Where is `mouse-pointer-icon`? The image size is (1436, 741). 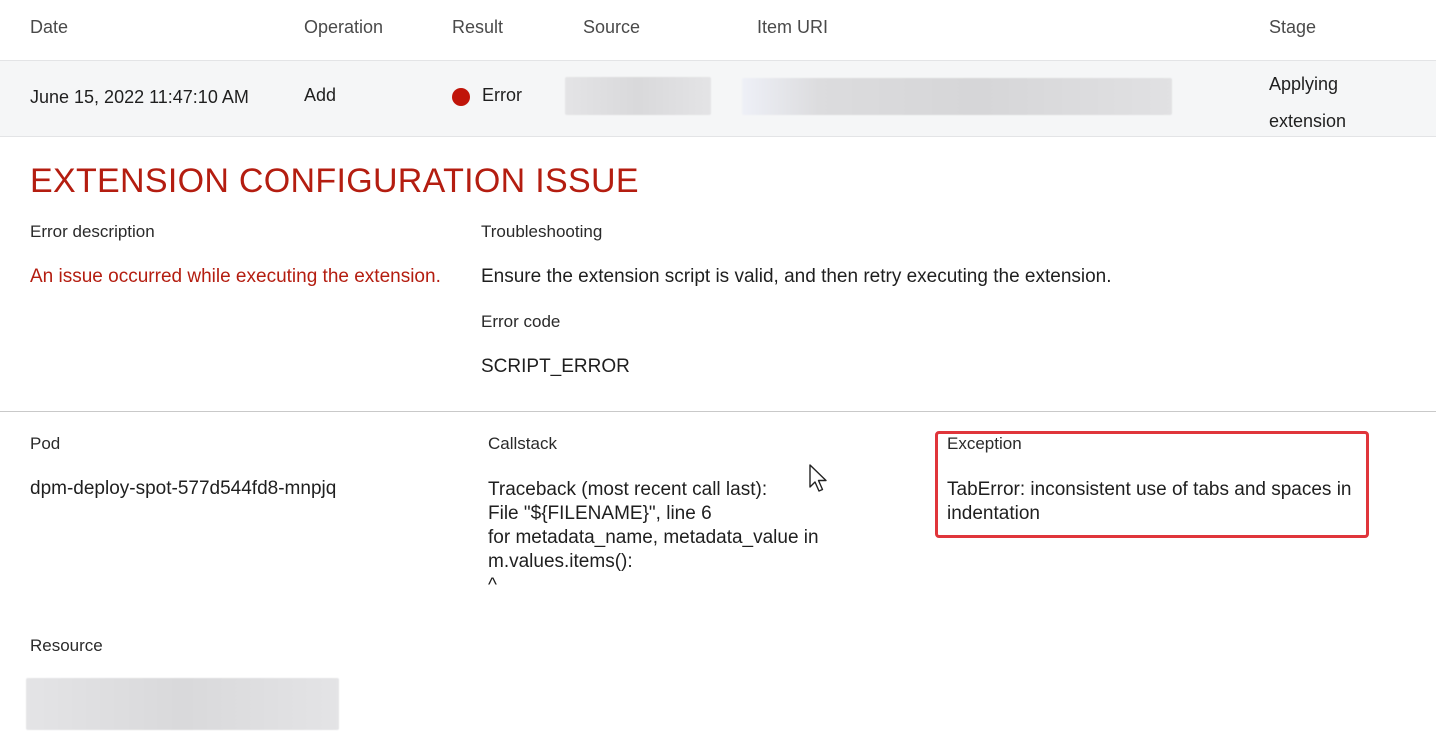 mouse-pointer-icon is located at coordinates (818, 478).